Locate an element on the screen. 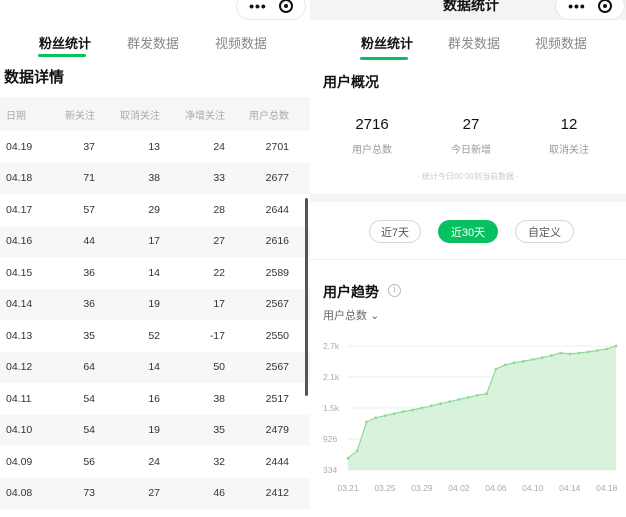 Image resolution: width=626 pixels, height=517 pixels. overview-title: 用户概况 is located at coordinates (351, 82).